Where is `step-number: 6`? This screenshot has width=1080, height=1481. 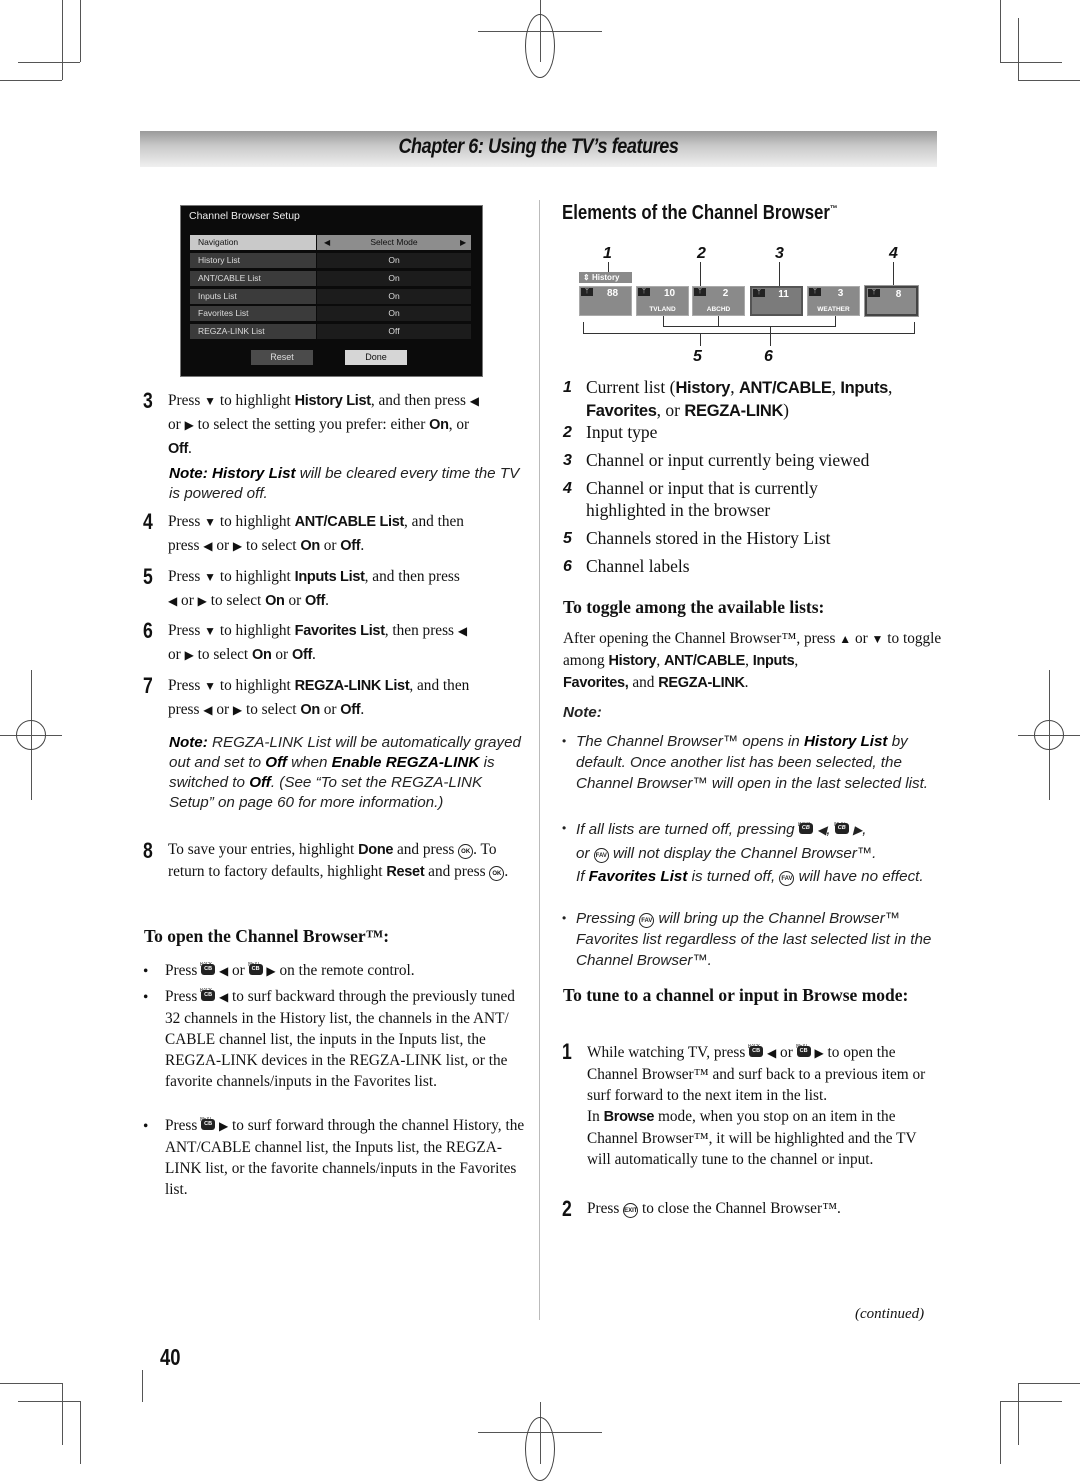 step-number: 6 is located at coordinates (148, 630).